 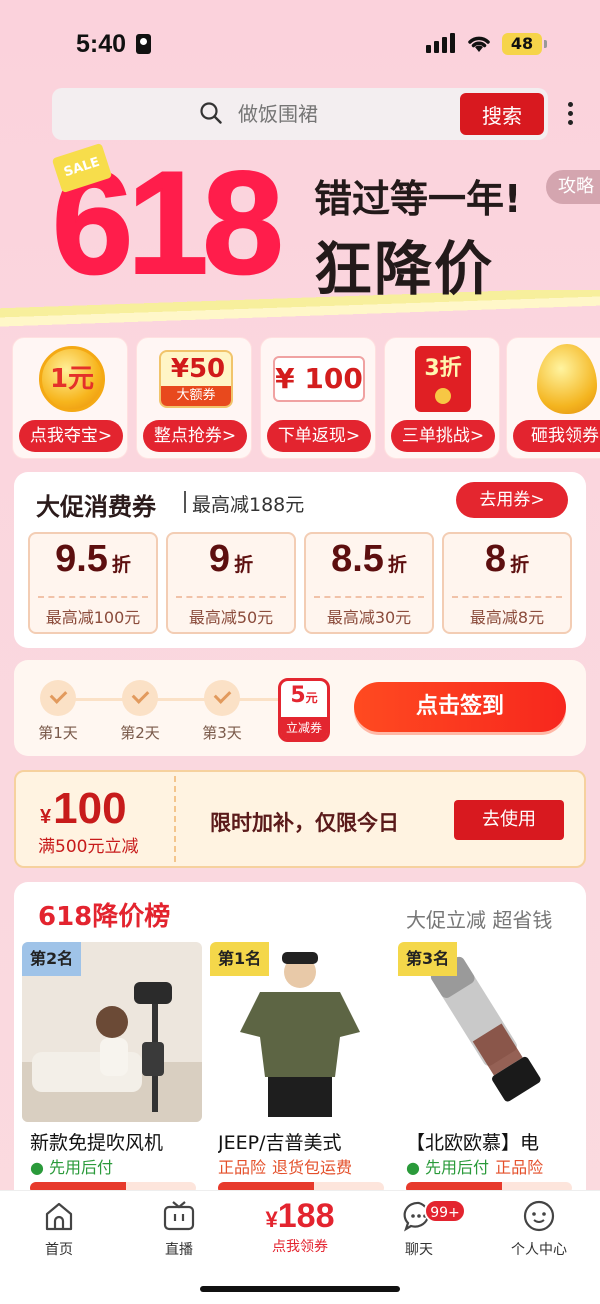 I want to click on product-image-grinder: 第3名, so click(x=488, y=1032).